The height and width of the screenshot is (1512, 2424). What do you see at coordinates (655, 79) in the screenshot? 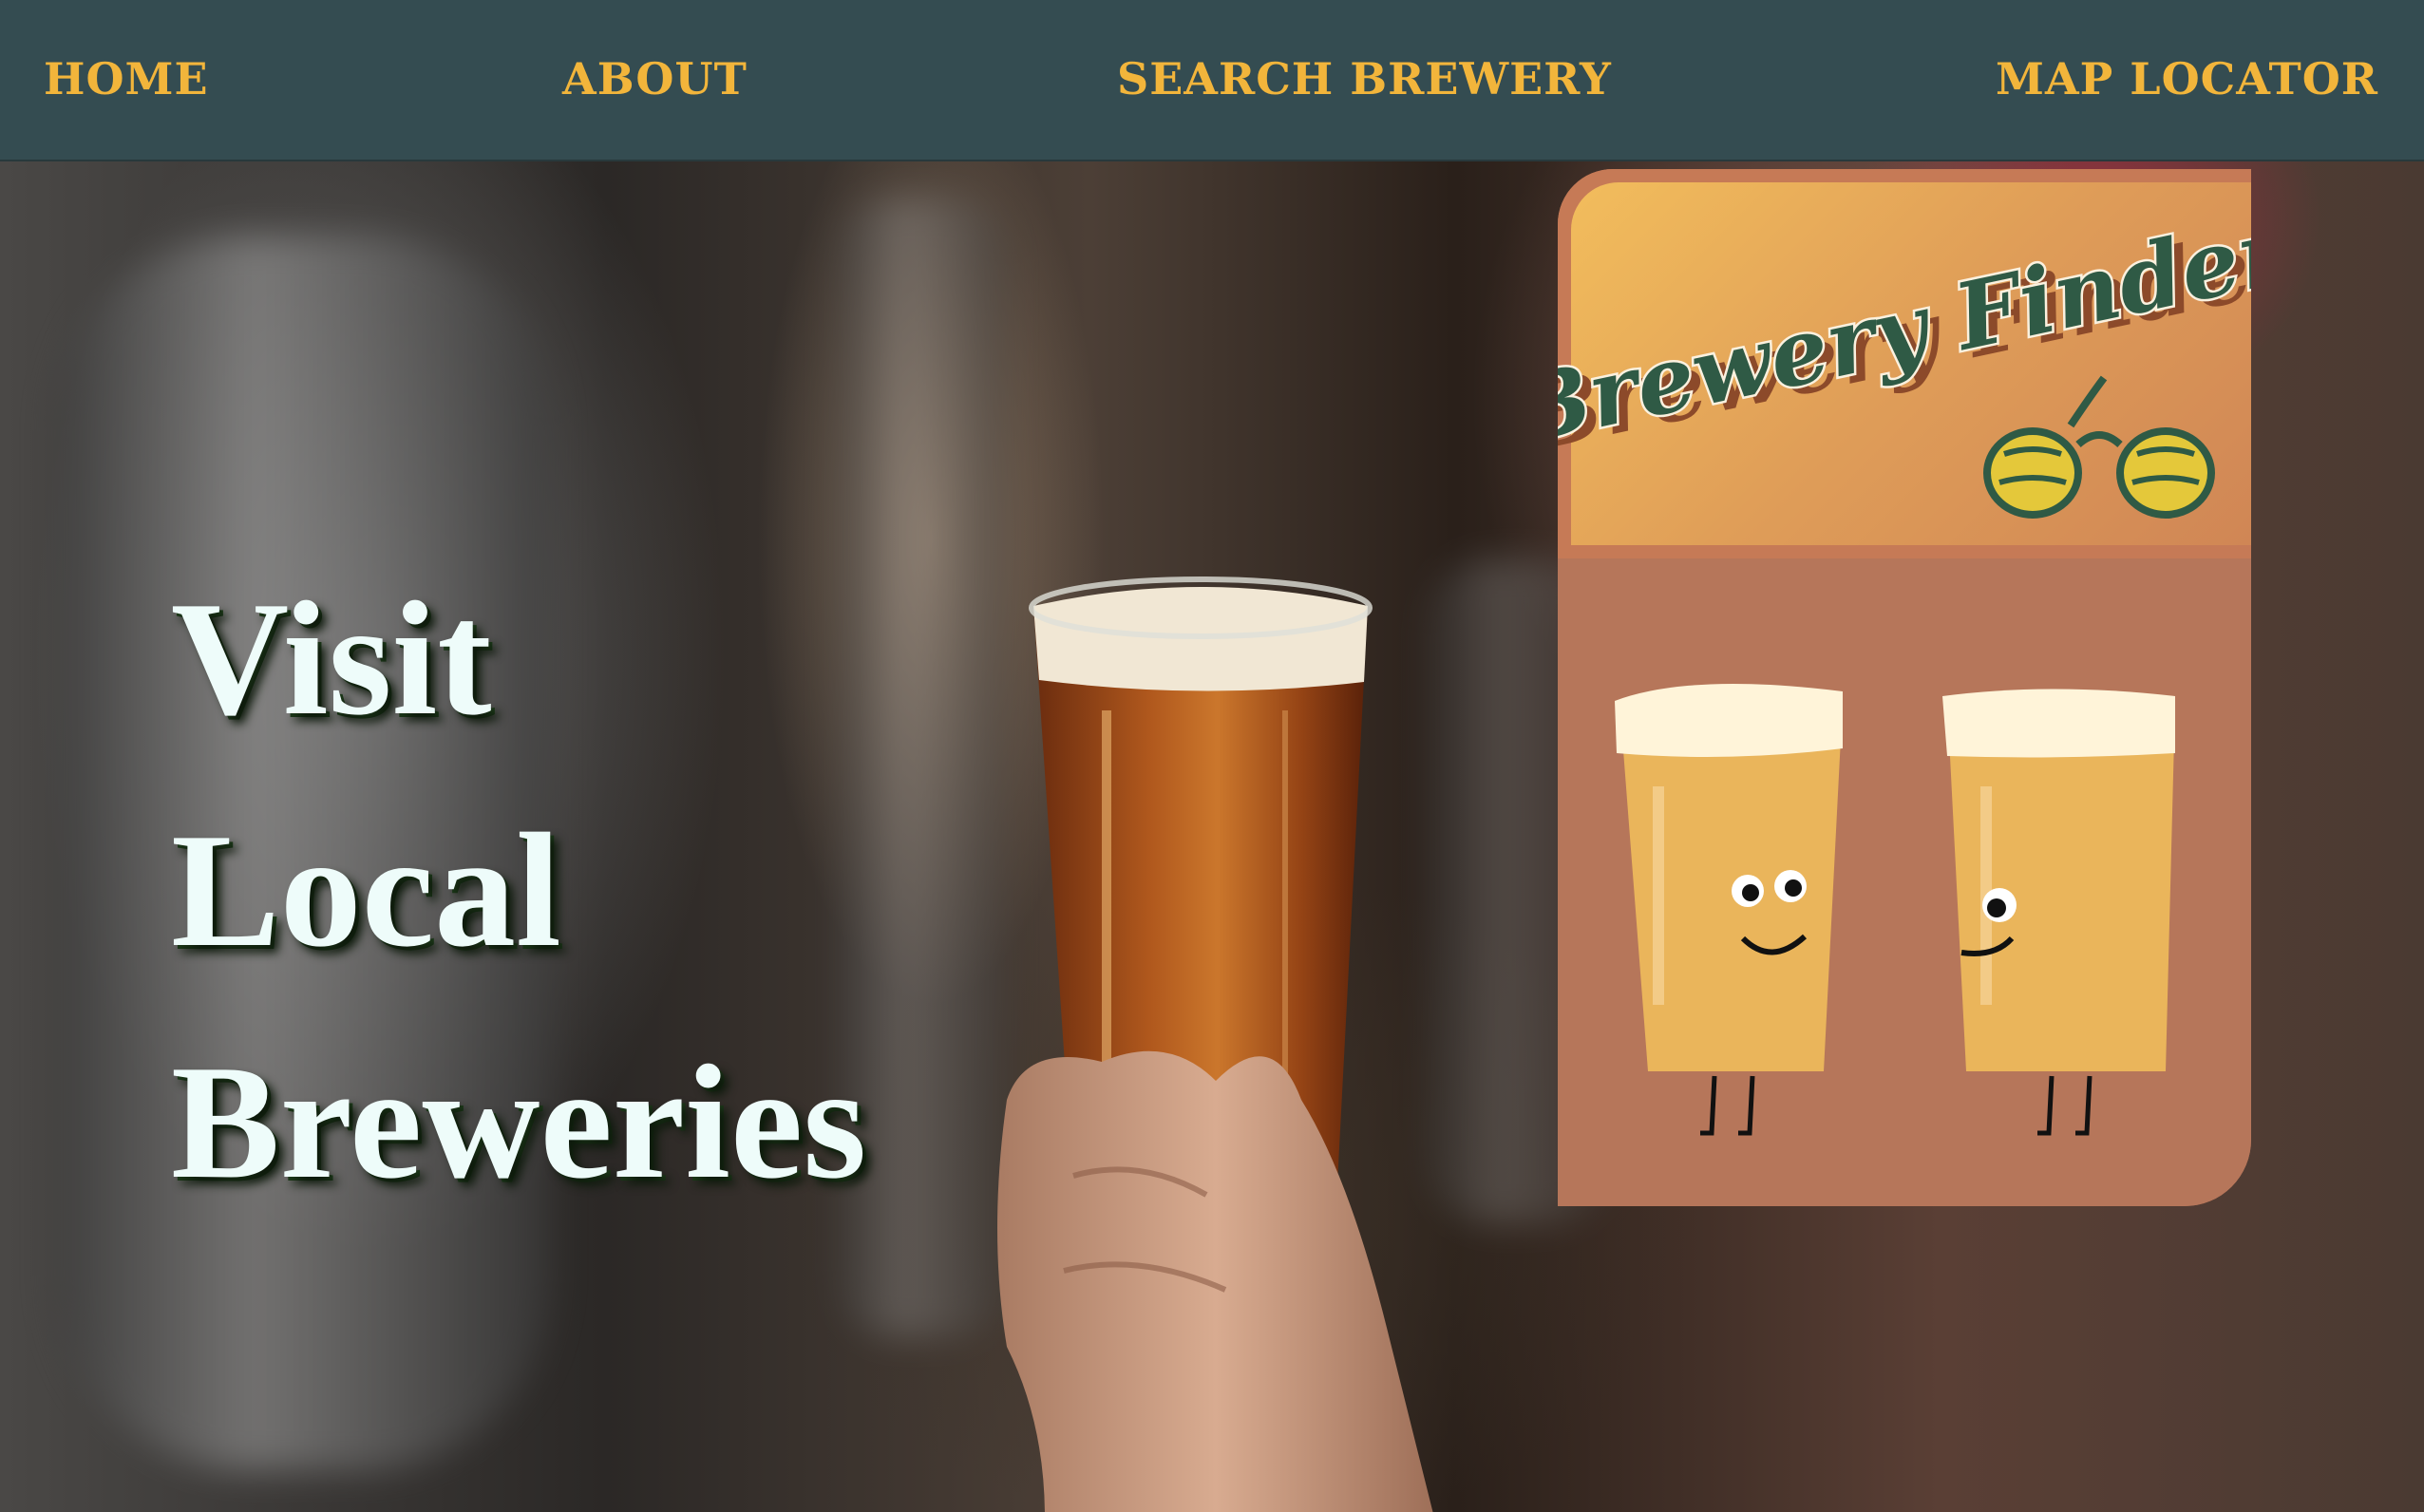
I see `nav-link-about: ABOUT` at bounding box center [655, 79].